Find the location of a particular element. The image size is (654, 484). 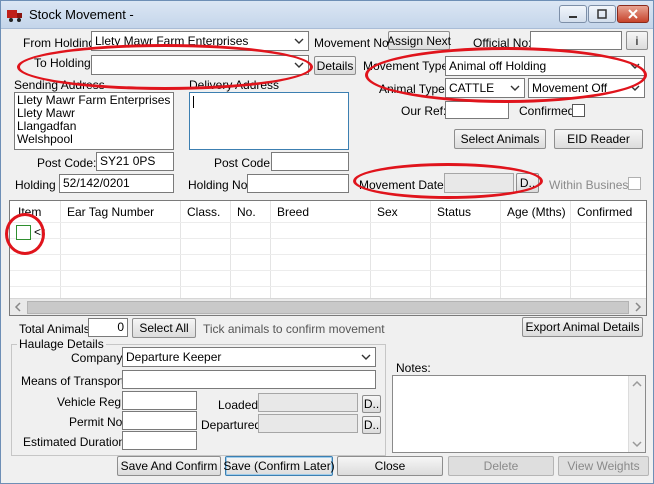

close-window-button is located at coordinates (633, 14).